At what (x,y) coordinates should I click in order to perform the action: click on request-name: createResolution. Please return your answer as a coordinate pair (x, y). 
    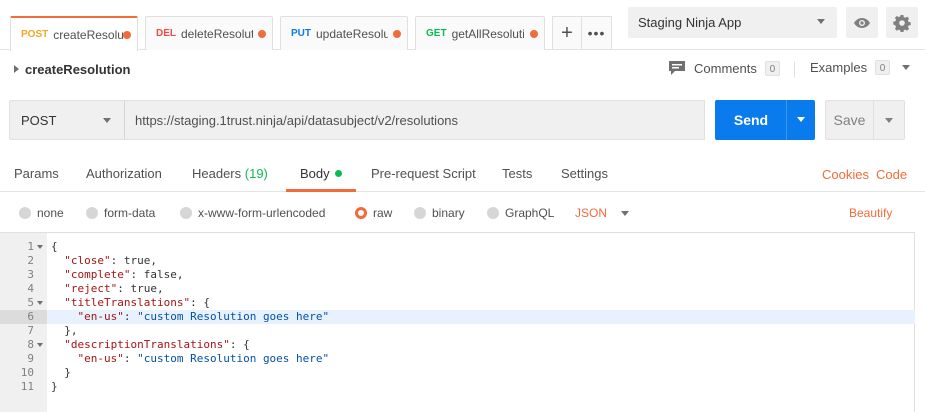
    Looking at the image, I should click on (77, 69).